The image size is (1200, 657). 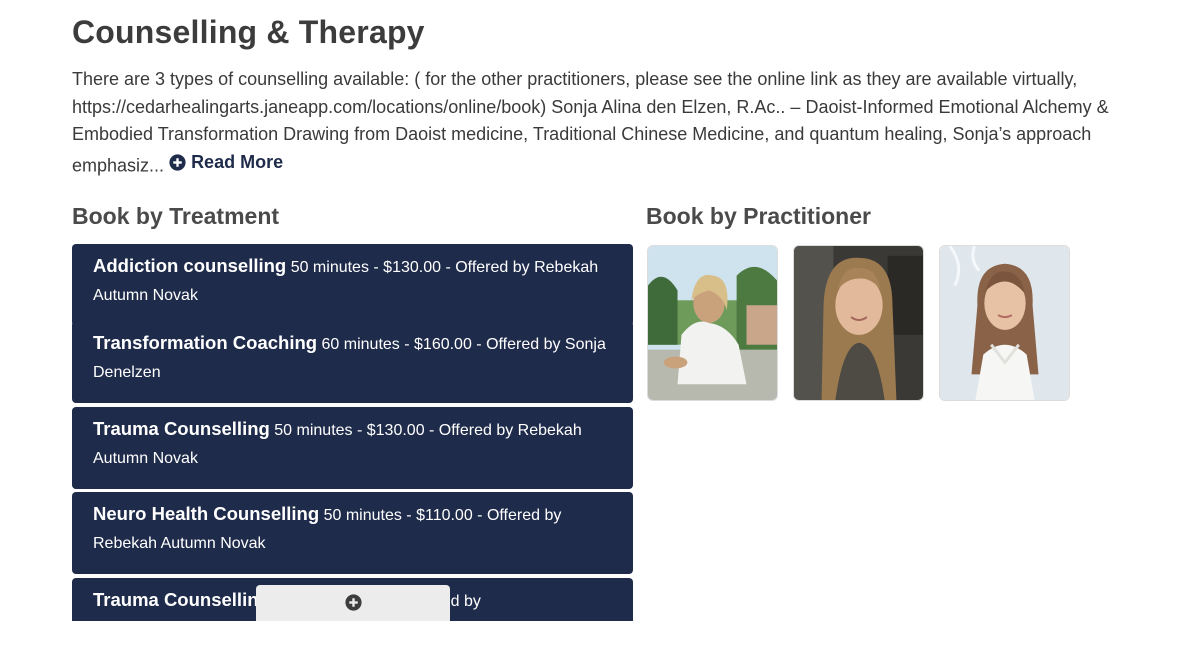 I want to click on read-more-label: Read More, so click(x=237, y=161).